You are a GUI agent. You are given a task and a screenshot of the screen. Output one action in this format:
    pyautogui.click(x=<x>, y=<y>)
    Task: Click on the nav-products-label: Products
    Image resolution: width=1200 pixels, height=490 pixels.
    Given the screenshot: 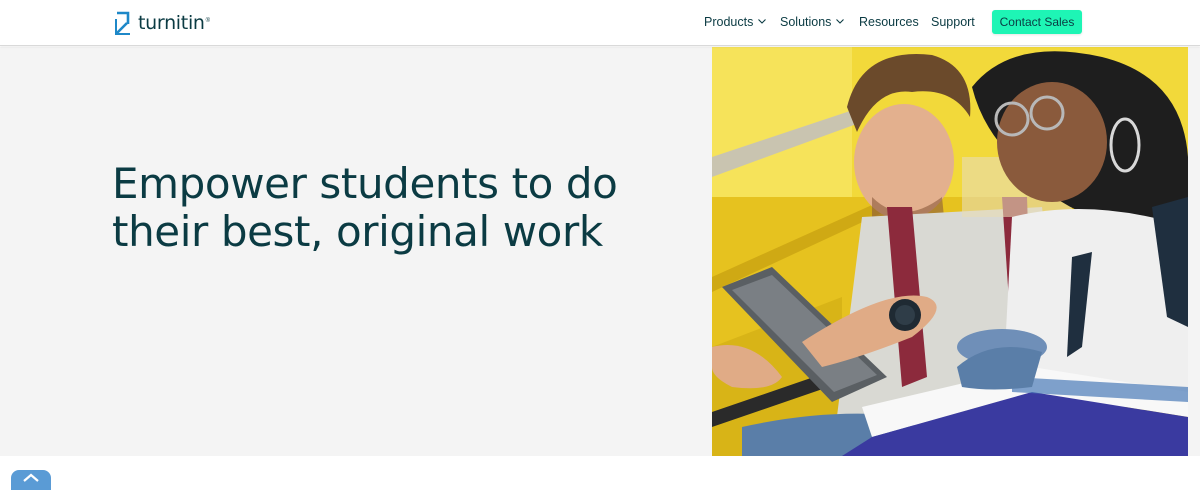 What is the action you would take?
    pyautogui.click(x=729, y=22)
    